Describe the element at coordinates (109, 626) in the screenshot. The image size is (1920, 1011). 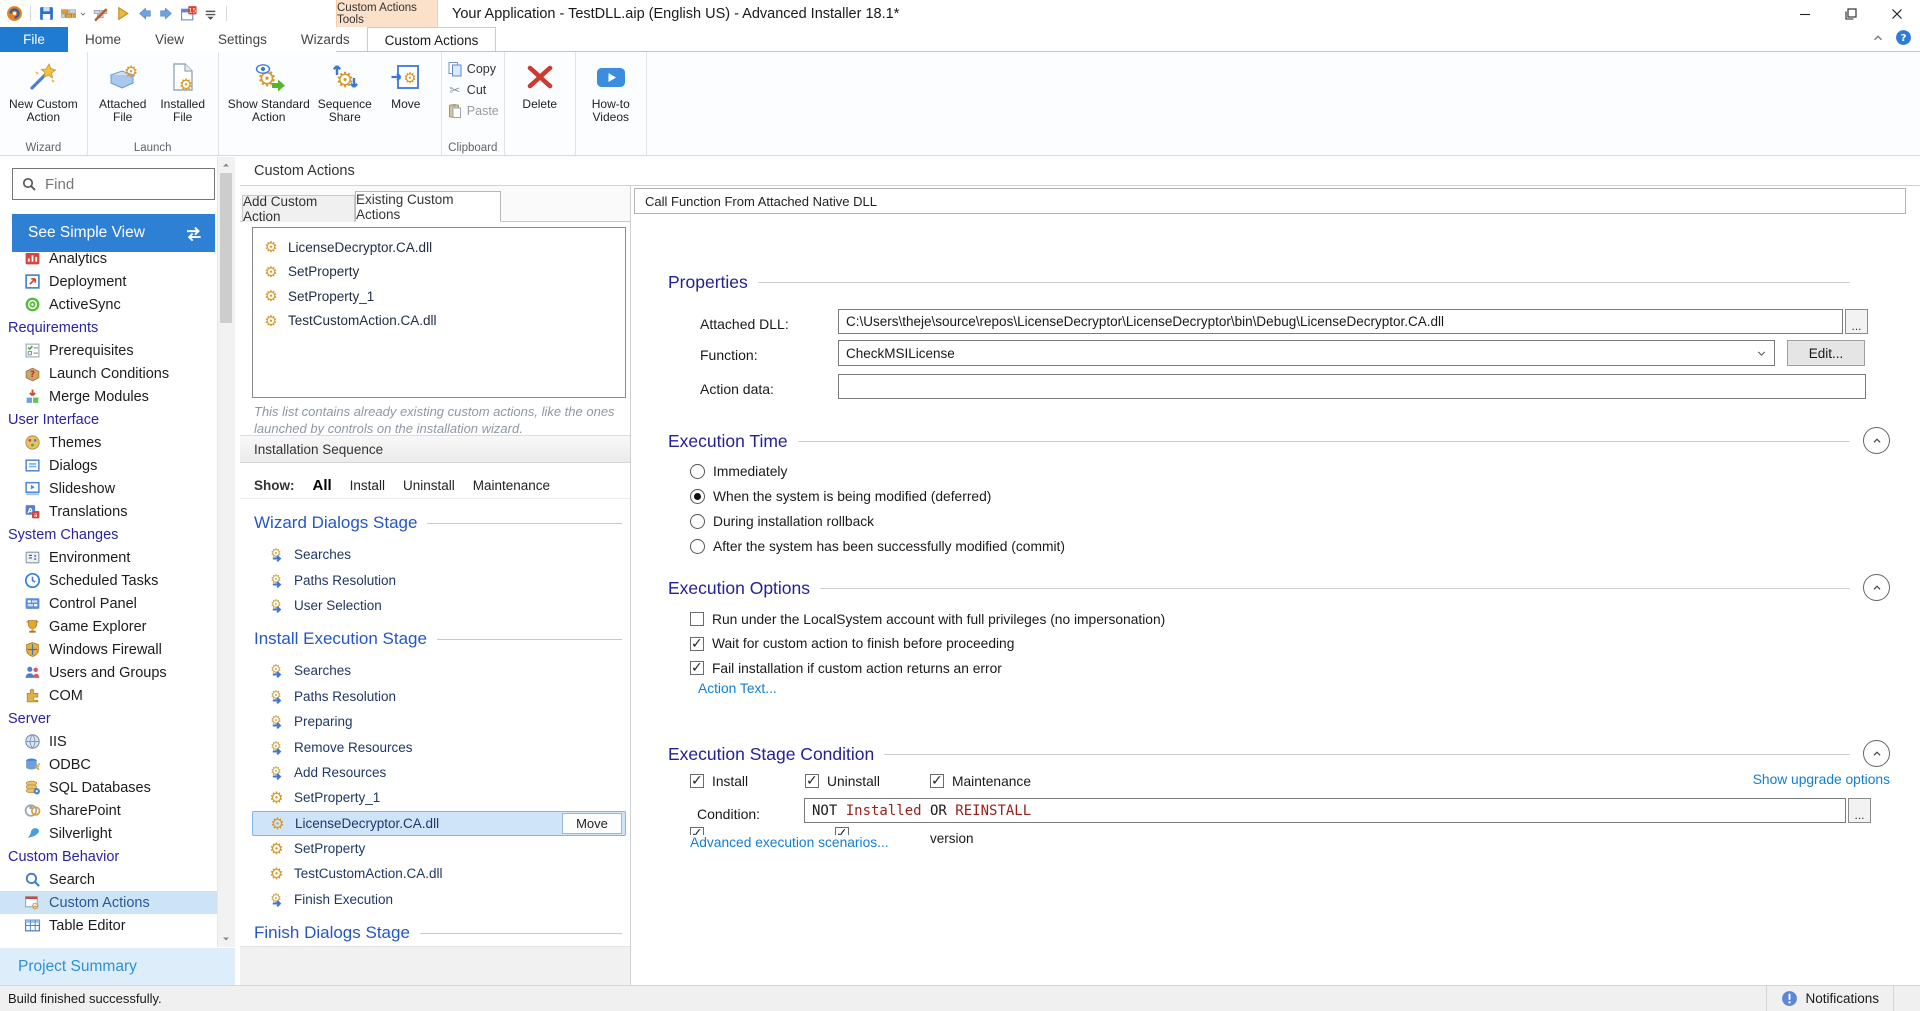
I see `sidebar-item-game-explorer: Game Explorer` at that location.